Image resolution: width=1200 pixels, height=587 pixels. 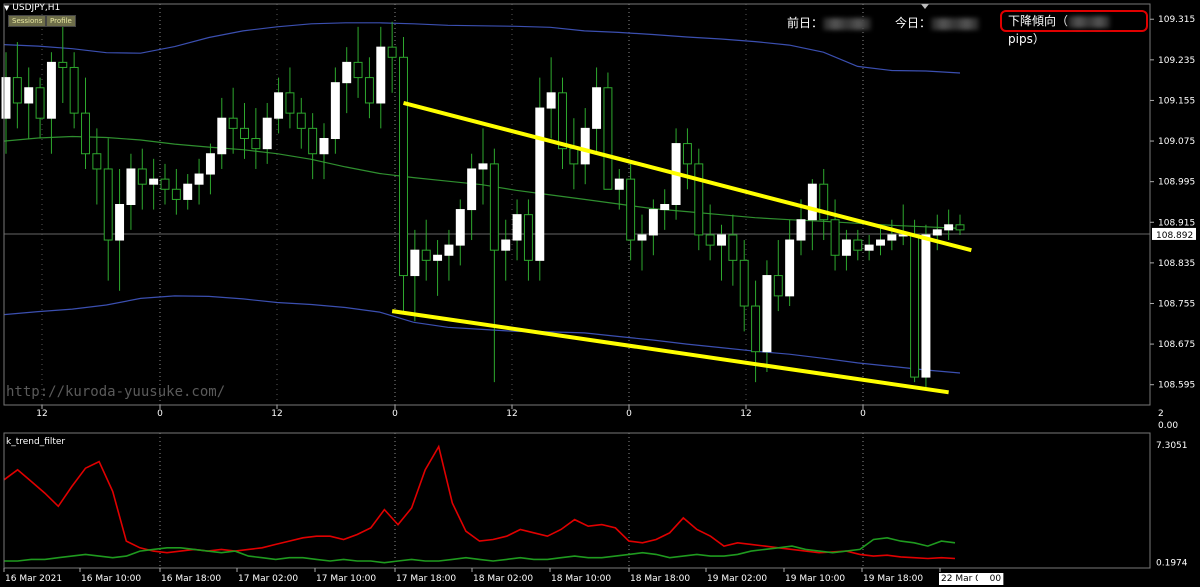 What do you see at coordinates (1172, 564) in the screenshot?
I see `indicator-tick-label: 0.1974` at bounding box center [1172, 564].